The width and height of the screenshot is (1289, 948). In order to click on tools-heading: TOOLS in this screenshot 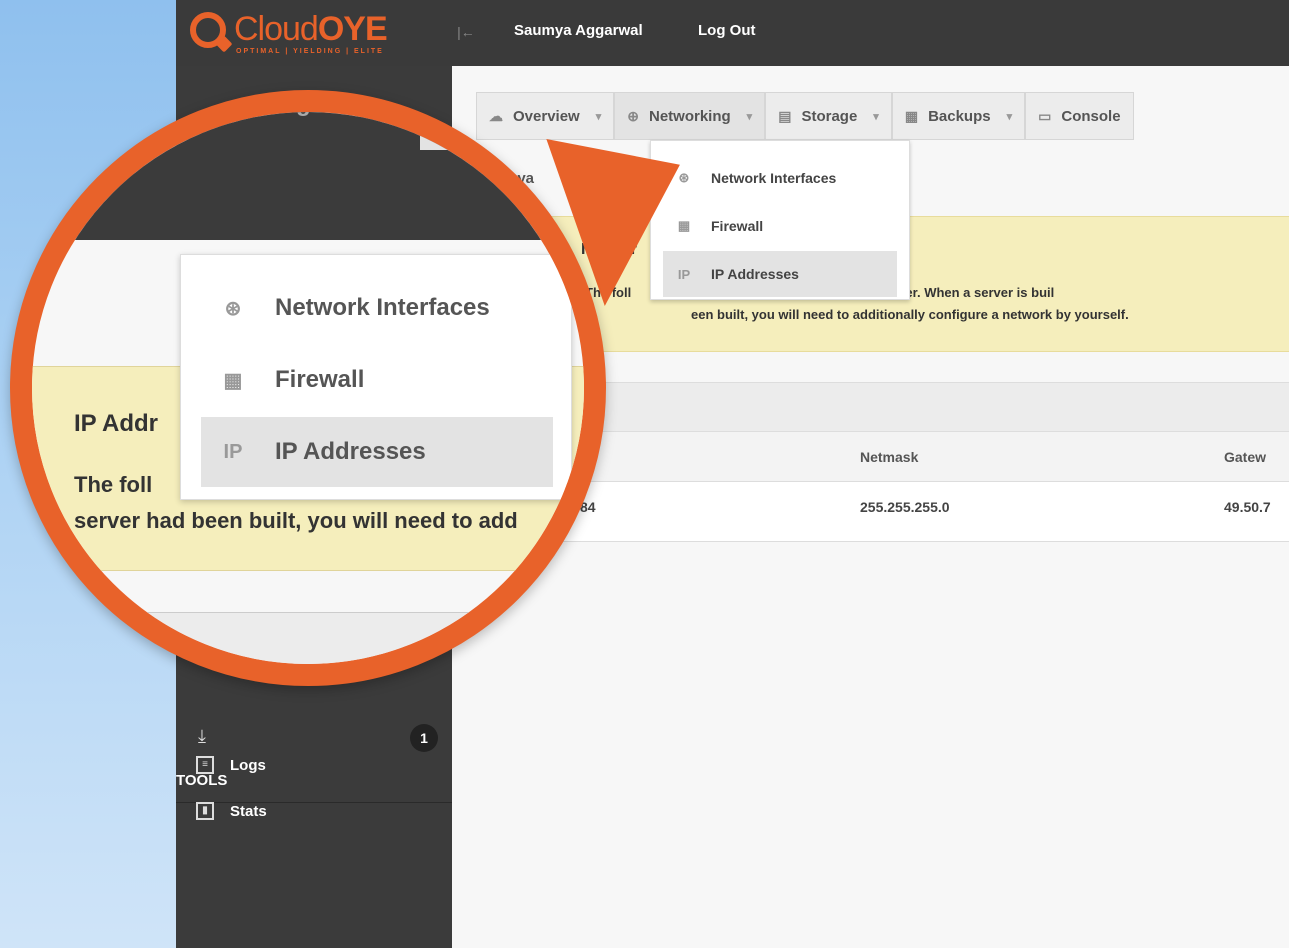, I will do `click(202, 780)`.